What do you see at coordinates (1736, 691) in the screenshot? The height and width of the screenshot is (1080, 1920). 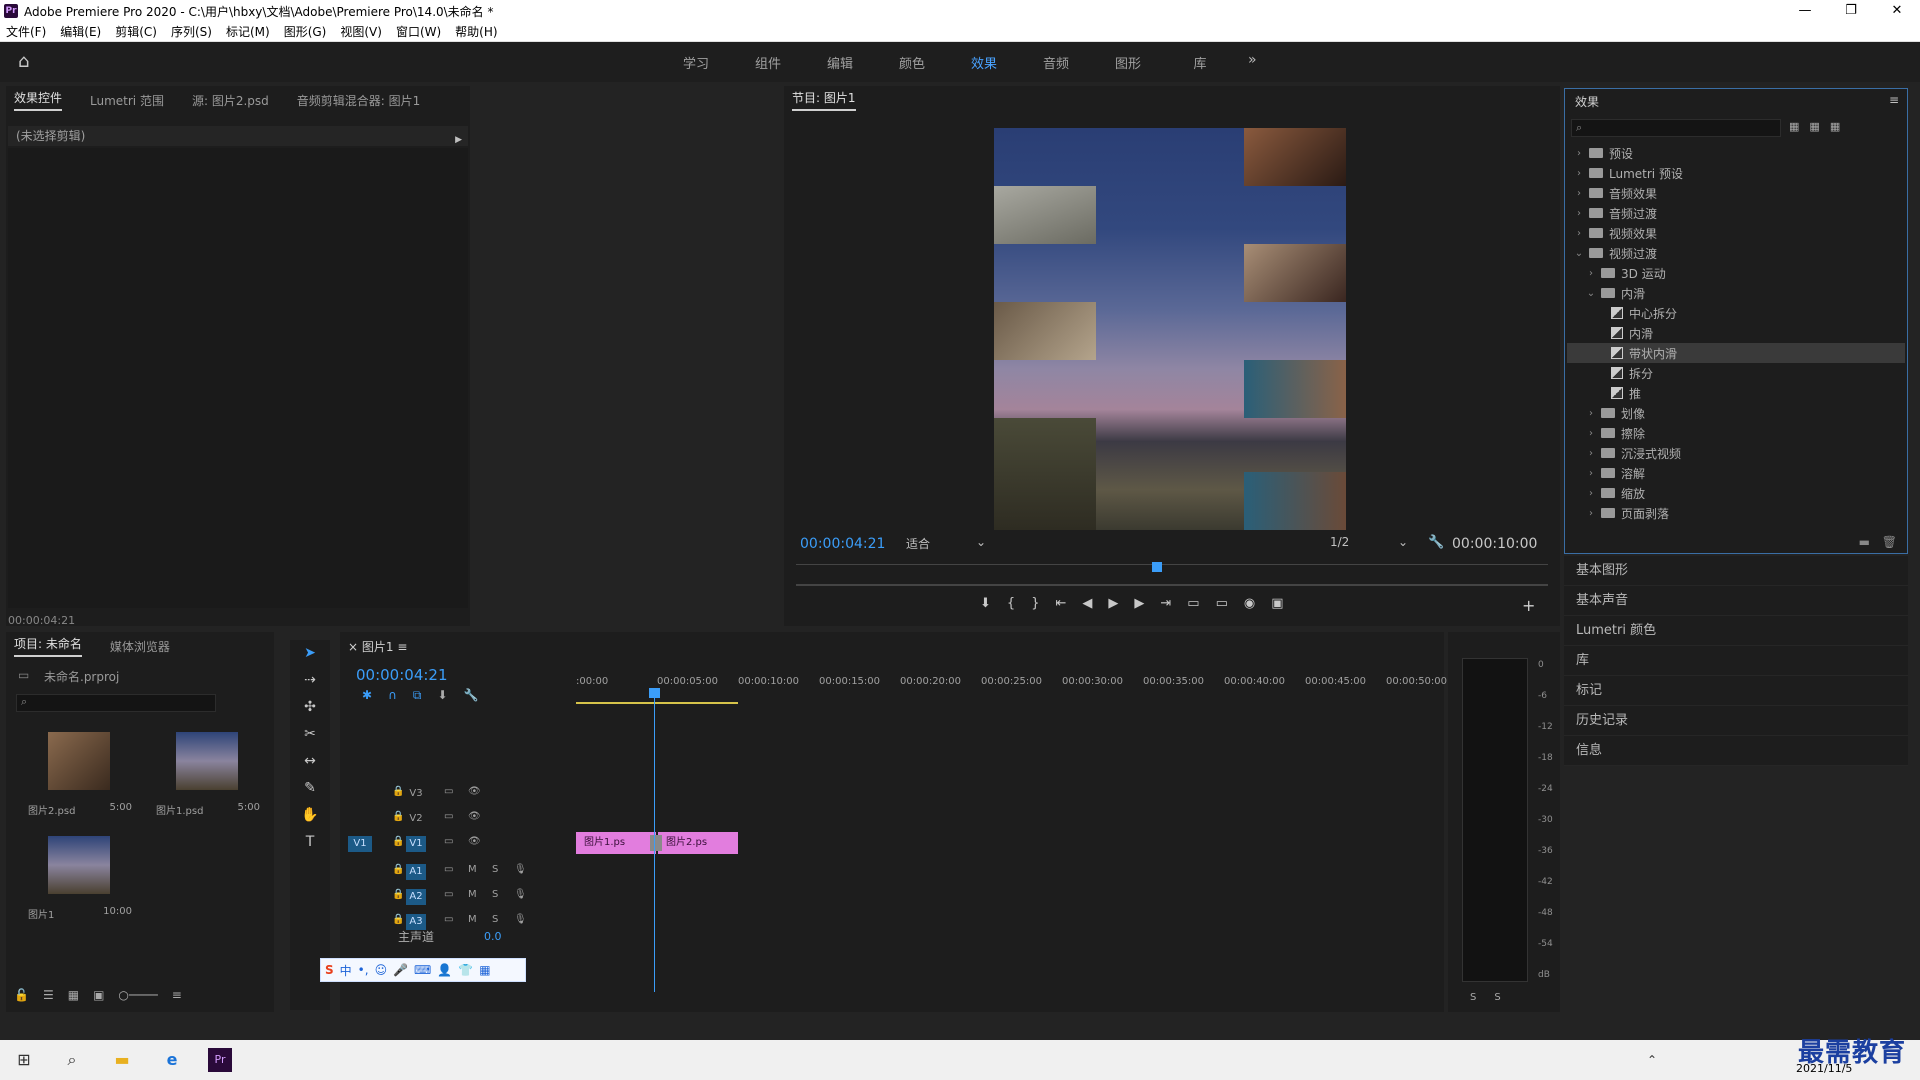 I see `panel-markers: 标记` at bounding box center [1736, 691].